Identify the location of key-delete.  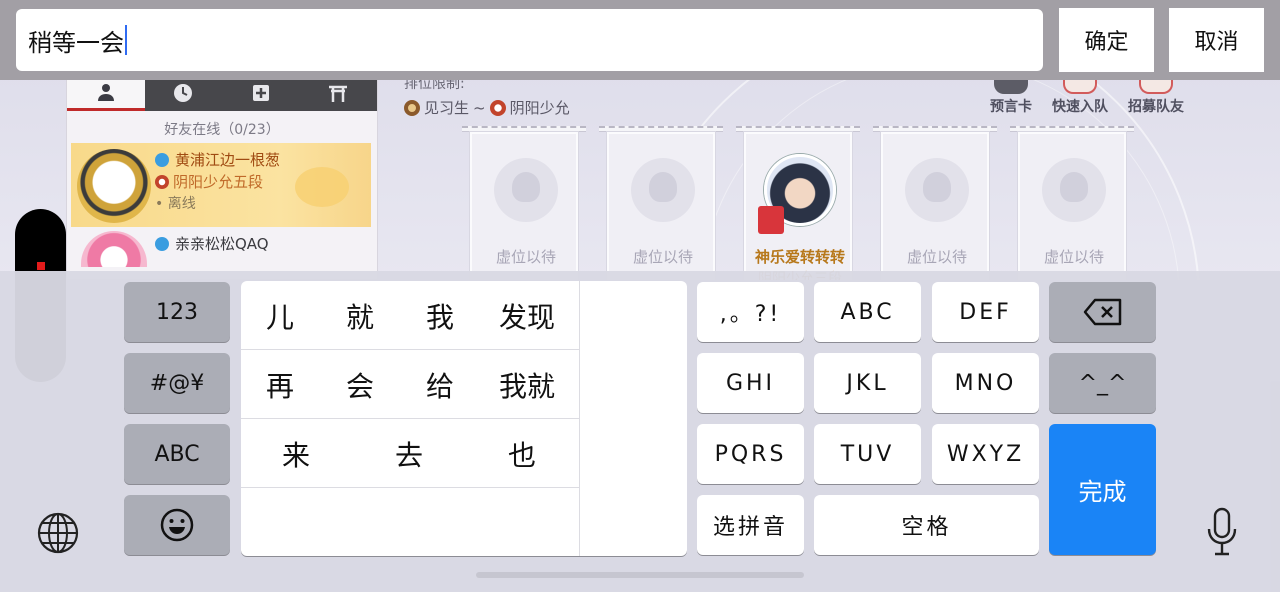
(1102, 312).